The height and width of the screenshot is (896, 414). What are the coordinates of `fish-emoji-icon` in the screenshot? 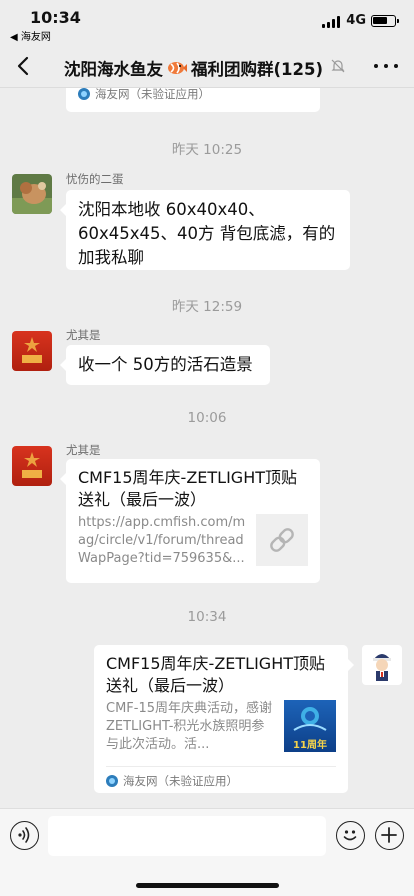 It's located at (177, 68).